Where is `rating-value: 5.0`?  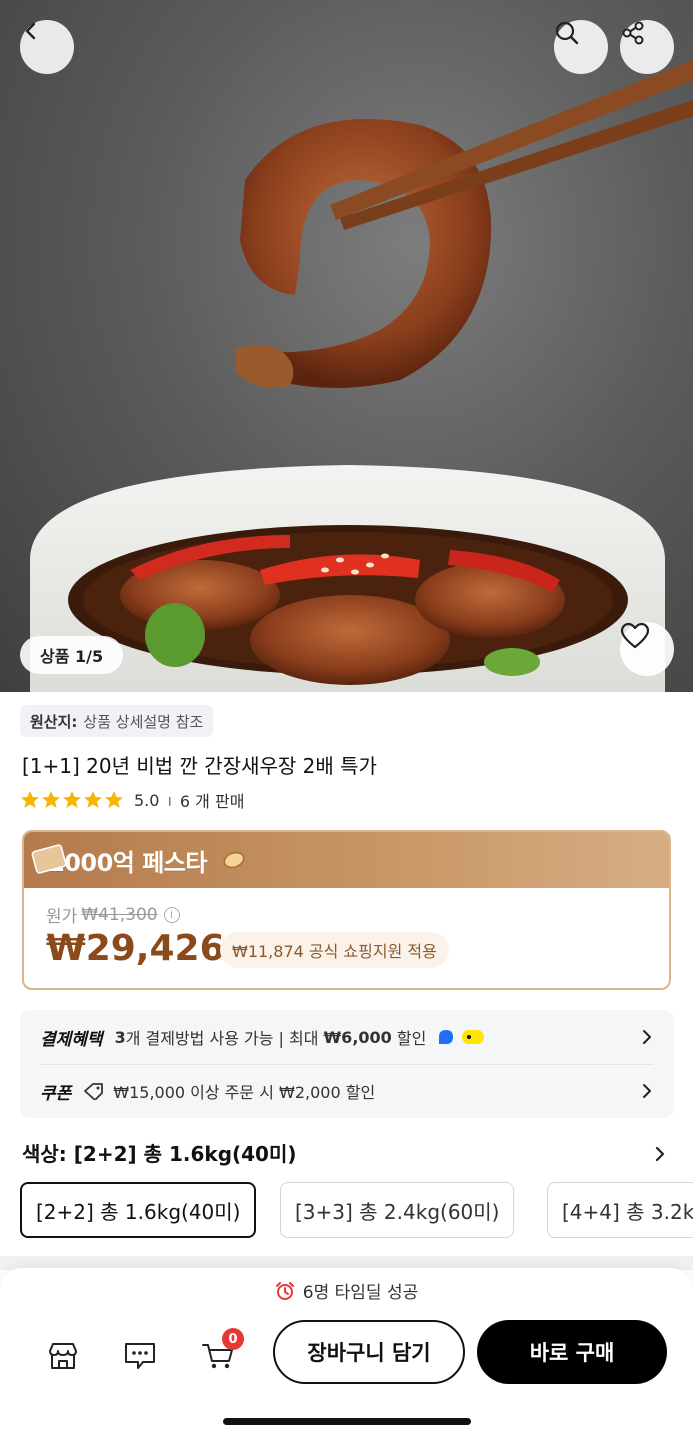
rating-value: 5.0 is located at coordinates (147, 800).